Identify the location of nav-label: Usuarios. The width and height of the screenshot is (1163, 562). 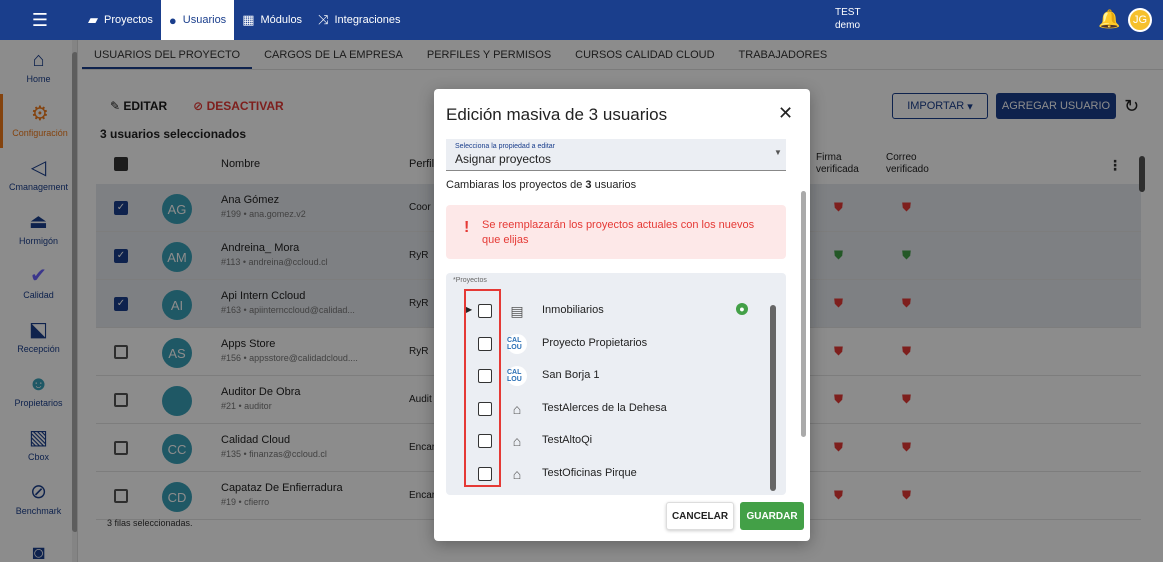
(204, 20).